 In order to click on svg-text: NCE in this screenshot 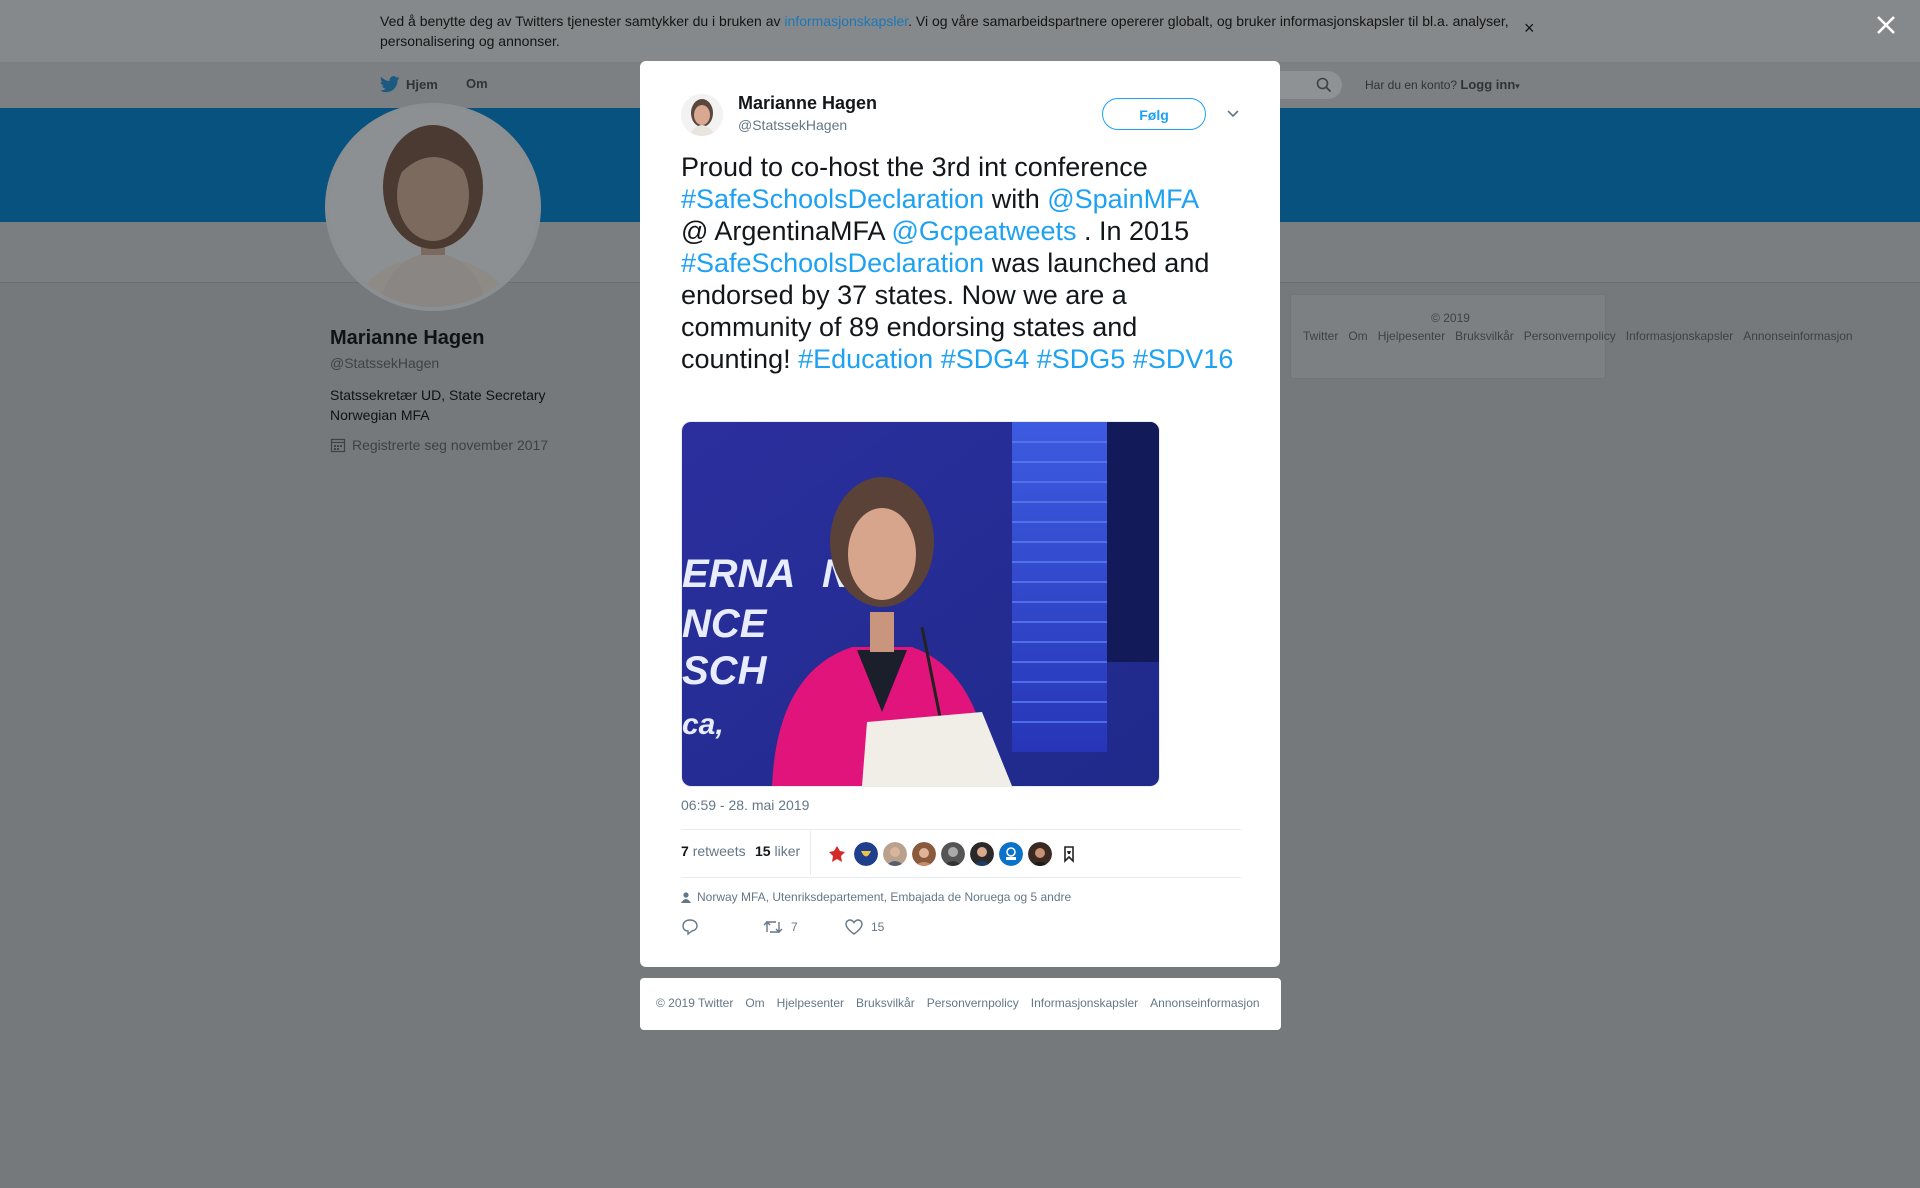, I will do `click(725, 624)`.